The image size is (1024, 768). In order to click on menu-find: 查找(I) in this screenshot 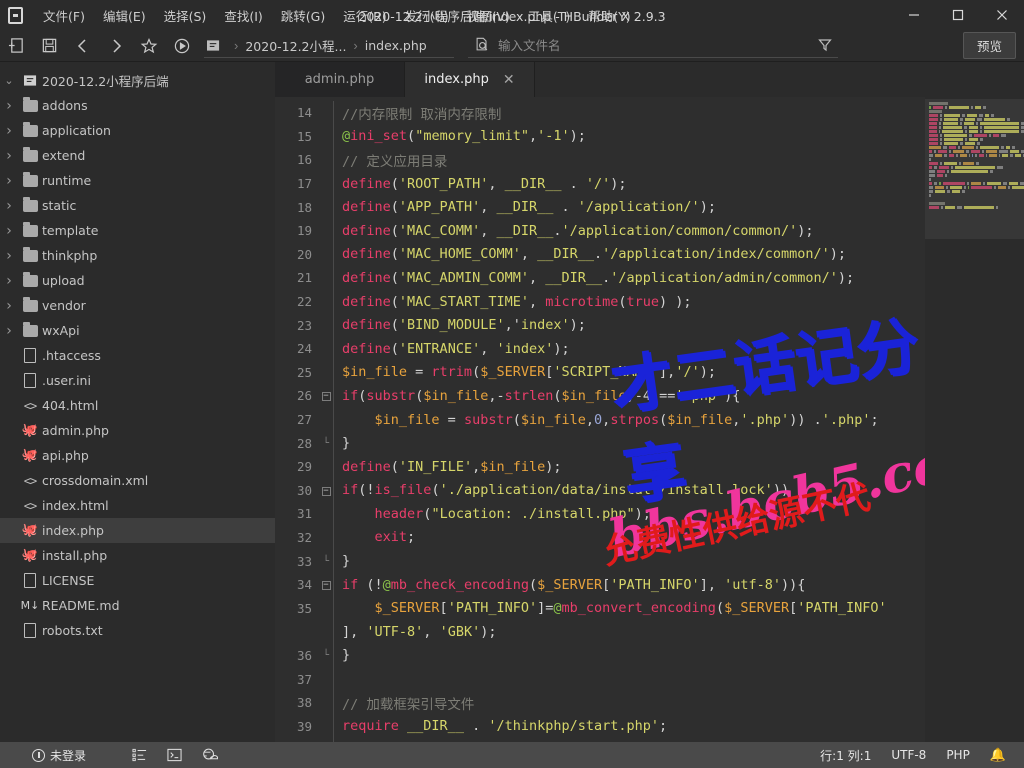, I will do `click(243, 15)`.